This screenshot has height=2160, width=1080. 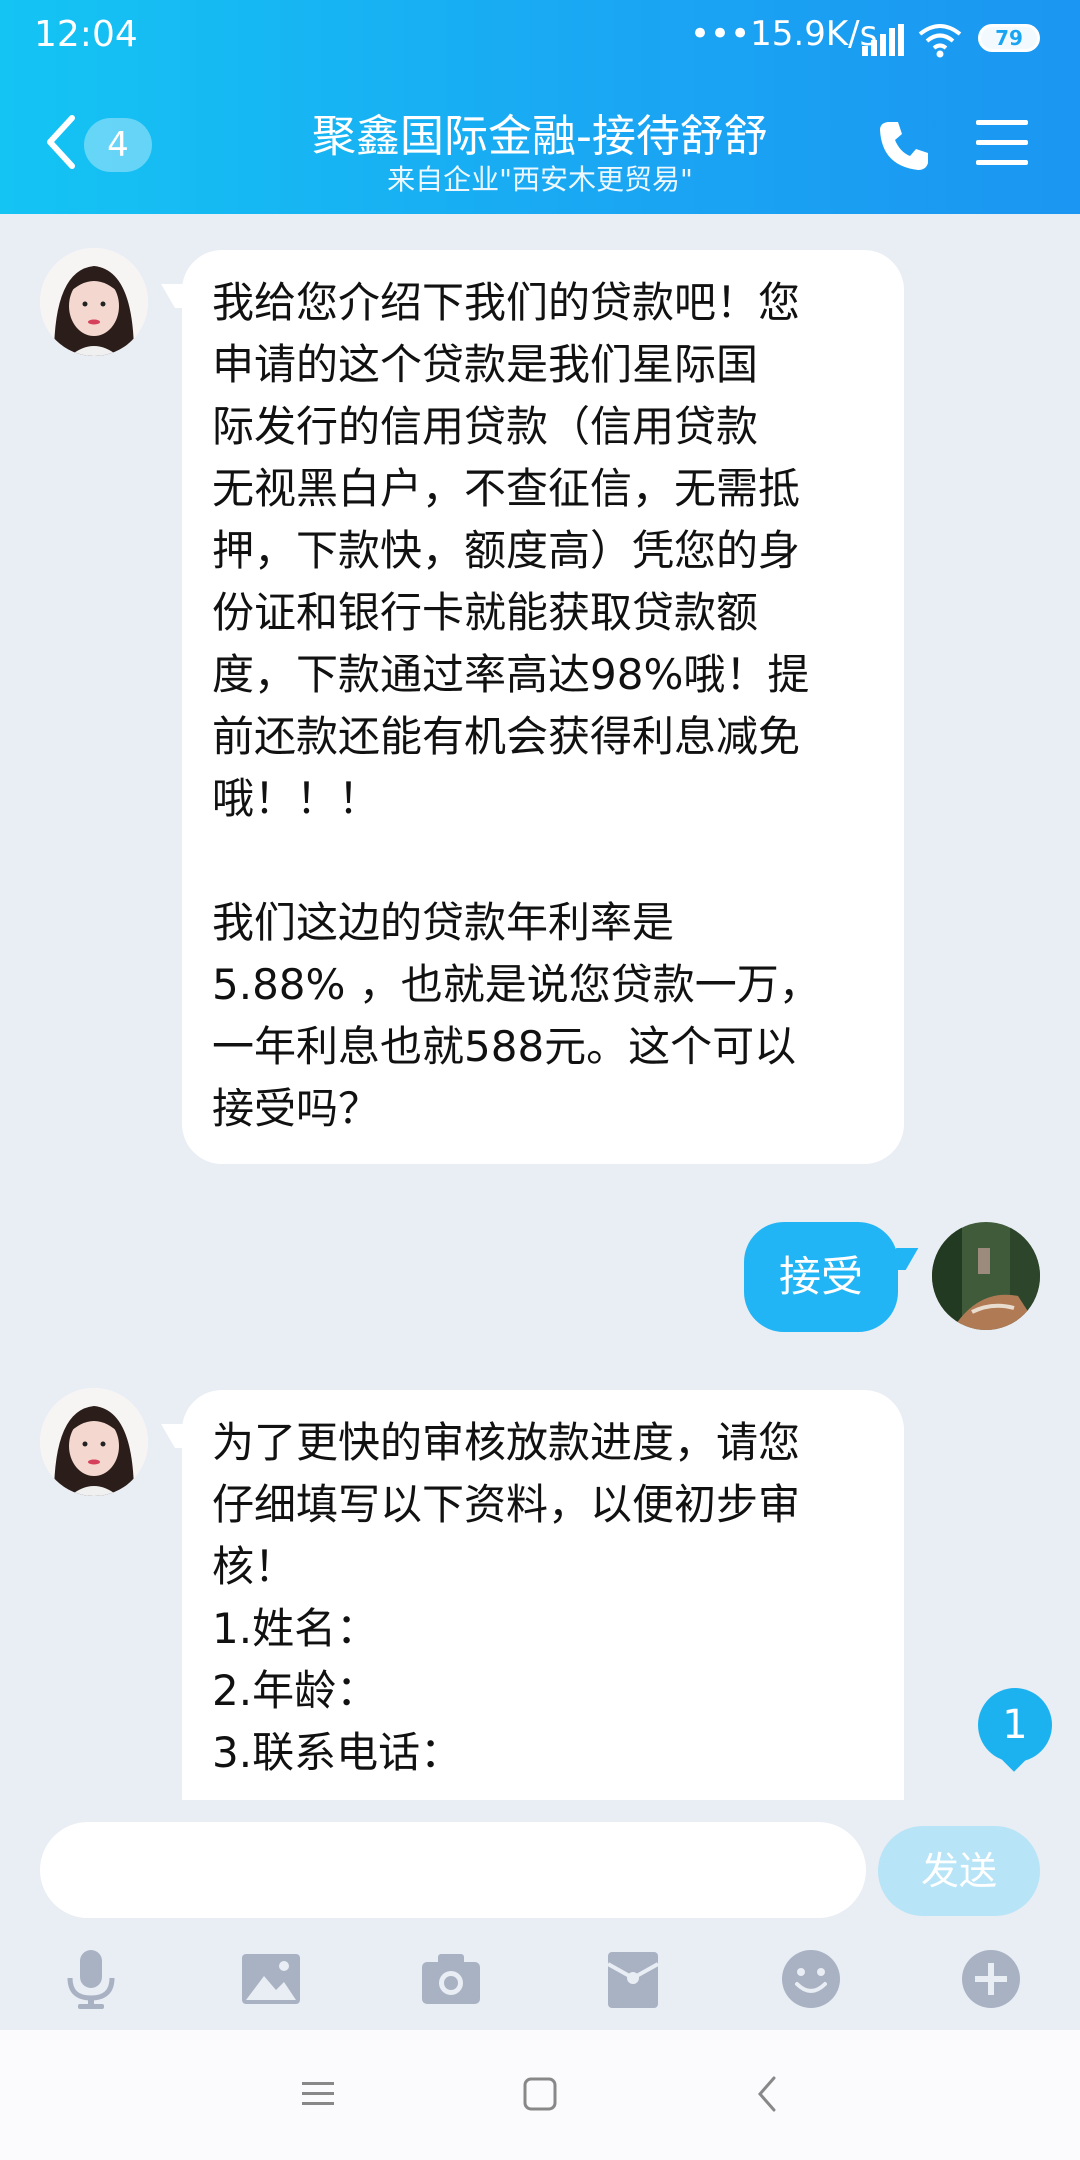 What do you see at coordinates (296, 1108) in the screenshot?
I see `message-line: 接受吗？` at bounding box center [296, 1108].